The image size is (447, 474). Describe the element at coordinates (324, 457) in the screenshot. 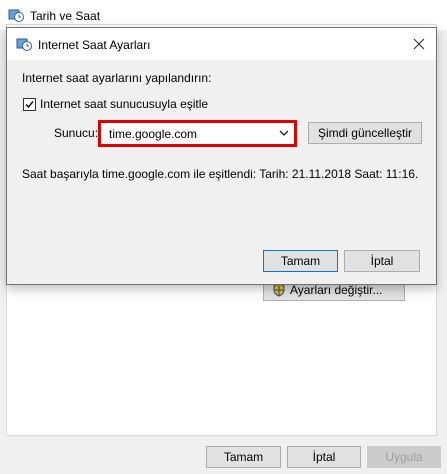

I see `parent-cancel-button: İptal` at that location.